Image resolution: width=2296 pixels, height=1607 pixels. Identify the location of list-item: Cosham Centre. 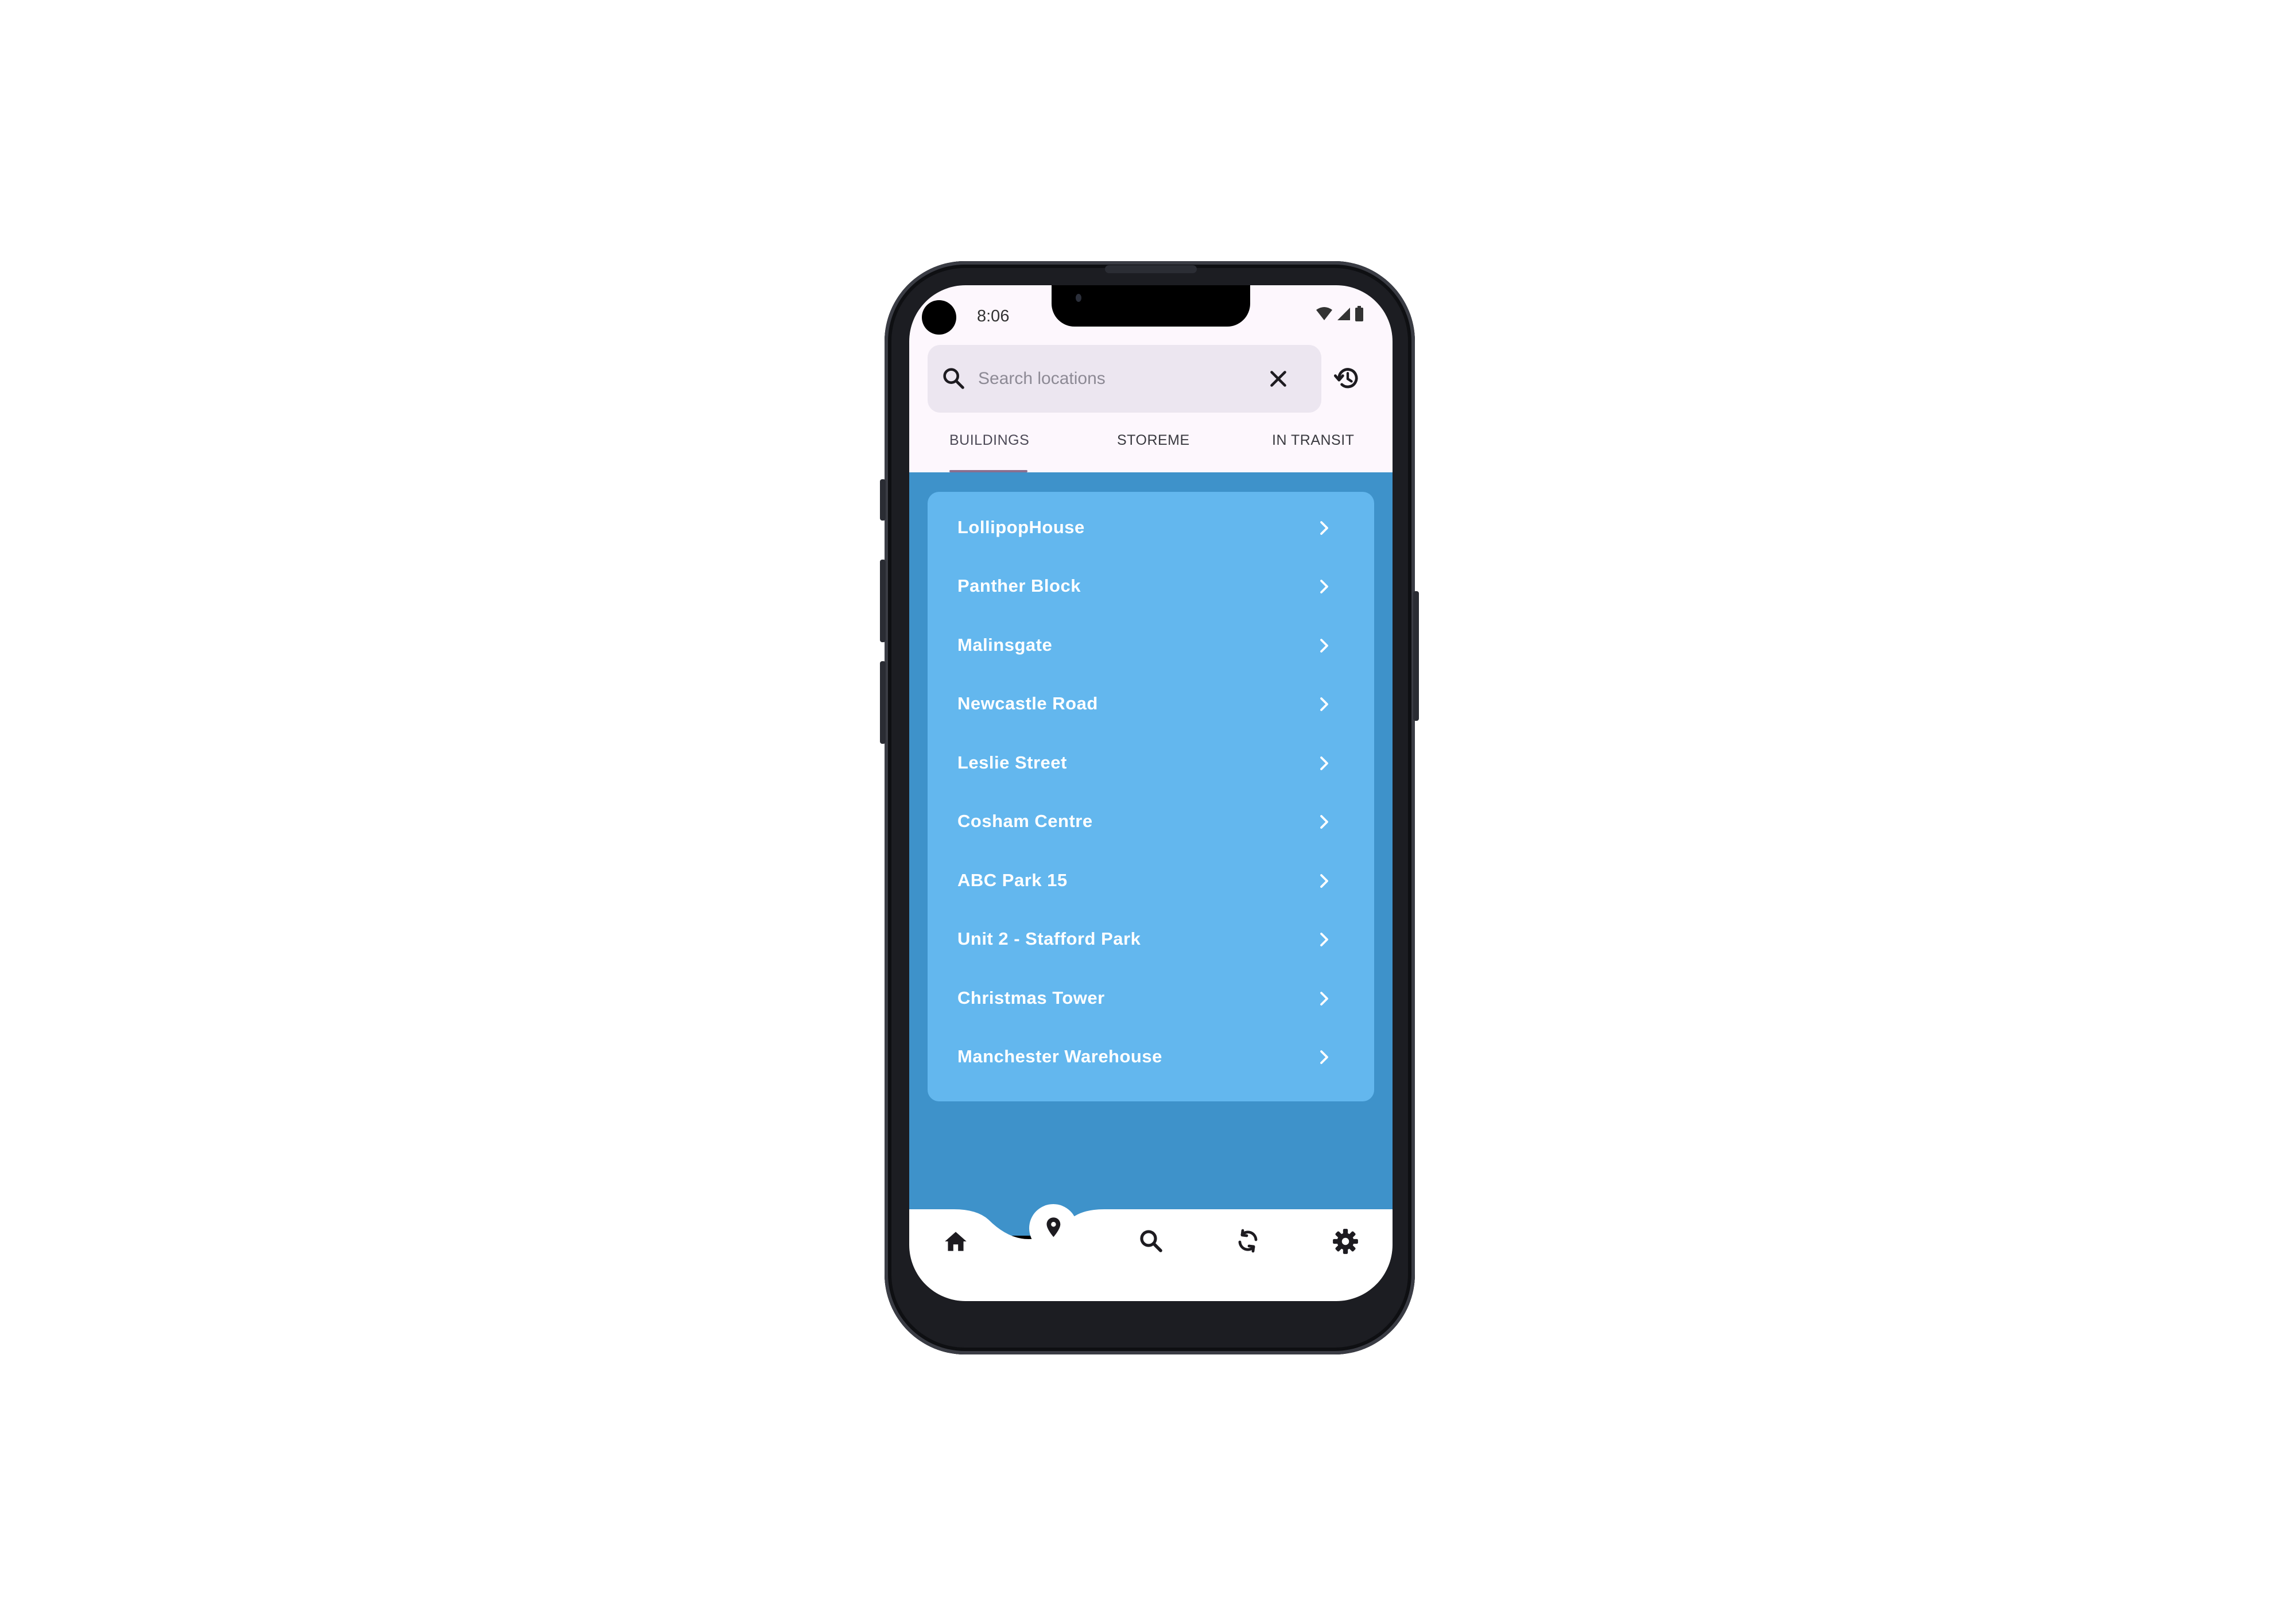
(1151, 822).